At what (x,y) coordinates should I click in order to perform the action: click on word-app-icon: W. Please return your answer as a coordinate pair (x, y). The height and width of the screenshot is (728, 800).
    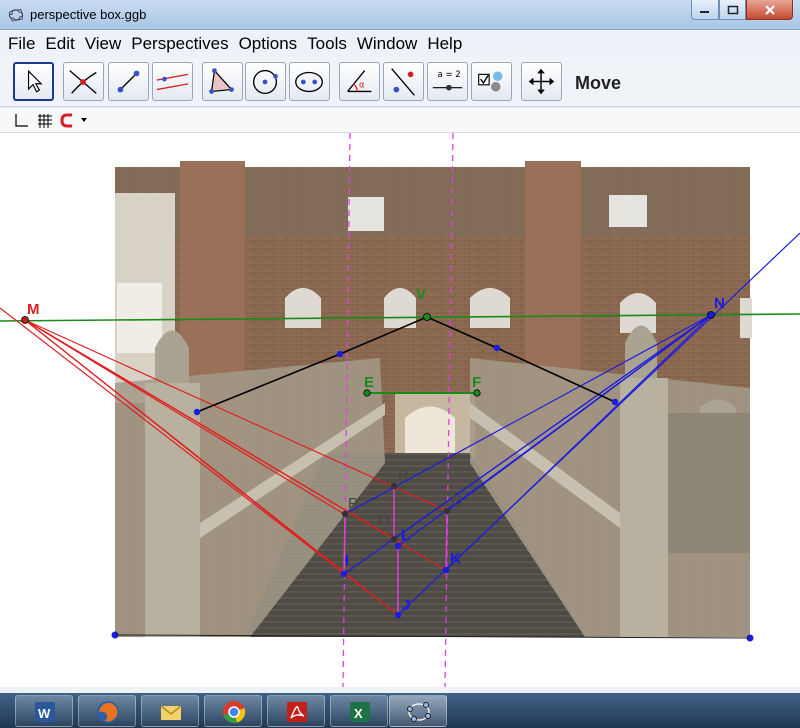
    Looking at the image, I should click on (45, 712).